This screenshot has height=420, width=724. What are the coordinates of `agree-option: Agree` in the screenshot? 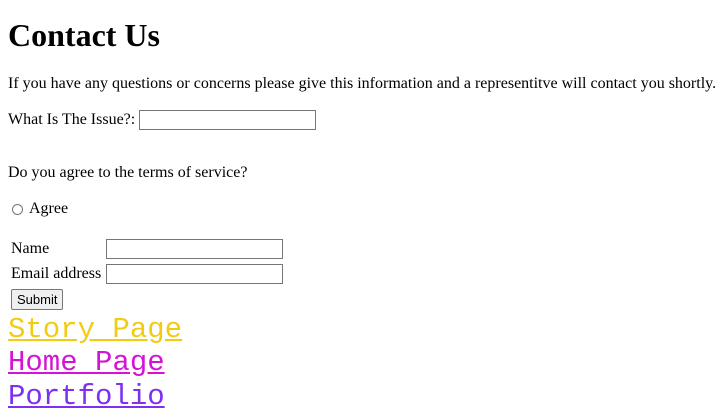 It's located at (40, 209).